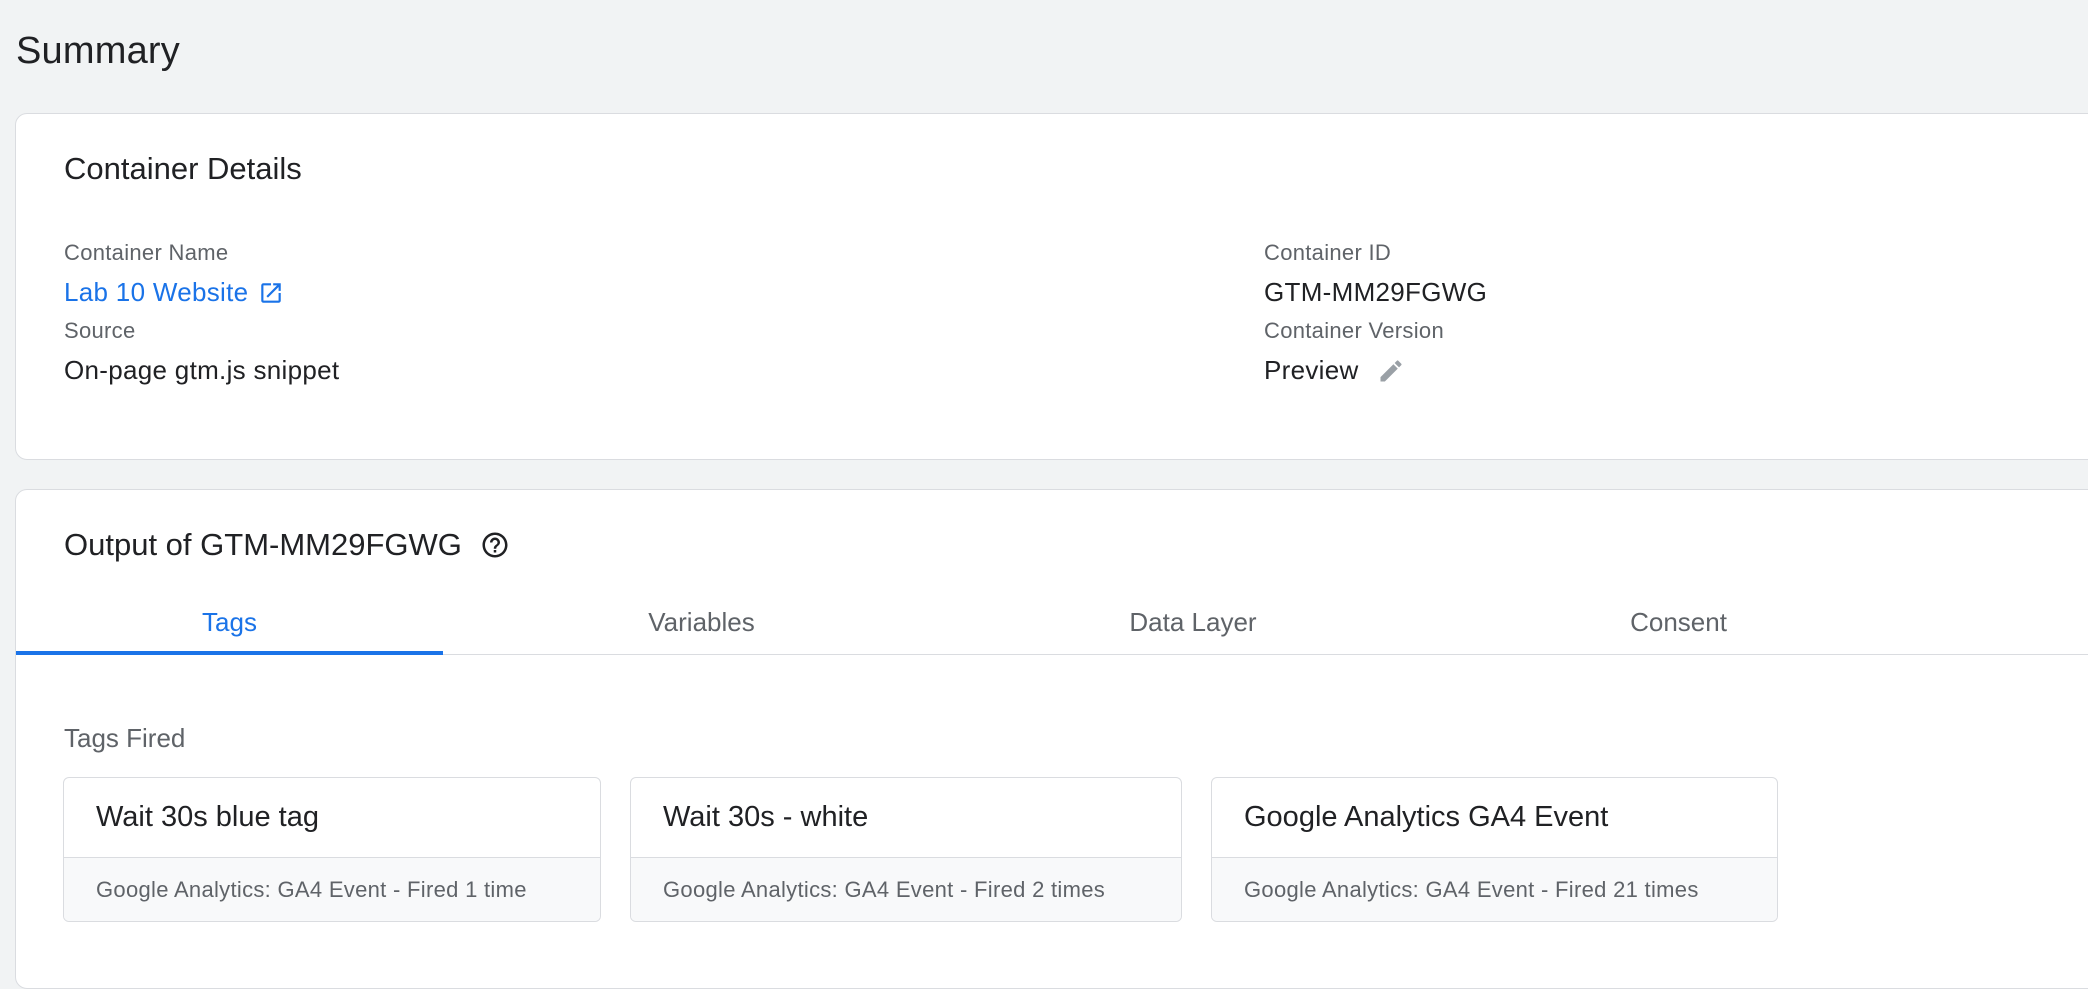  What do you see at coordinates (202, 370) in the screenshot?
I see `source-value: On-page gtm.js snippet` at bounding box center [202, 370].